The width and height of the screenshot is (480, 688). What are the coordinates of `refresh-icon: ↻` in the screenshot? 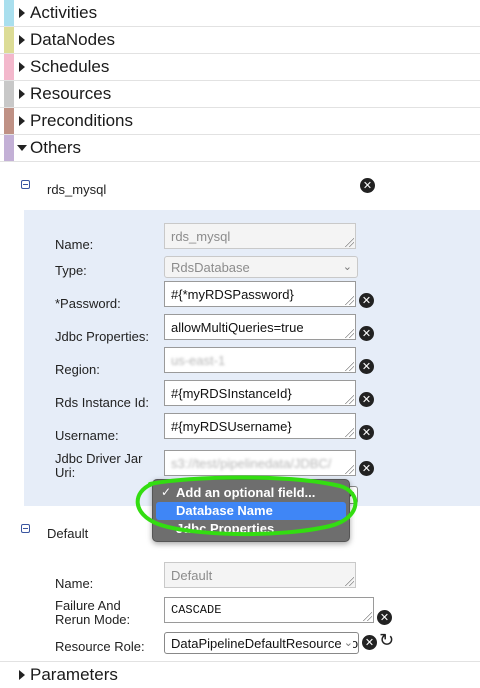 It's located at (386, 640).